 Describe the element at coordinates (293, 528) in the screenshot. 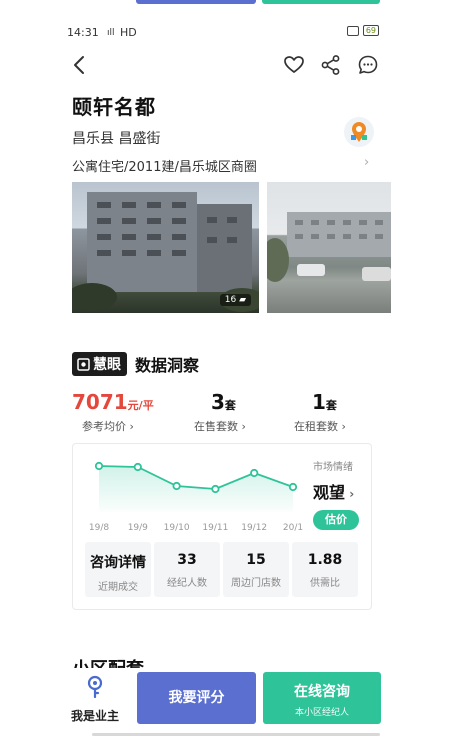

I see `x-tick-label: 20/1` at that location.